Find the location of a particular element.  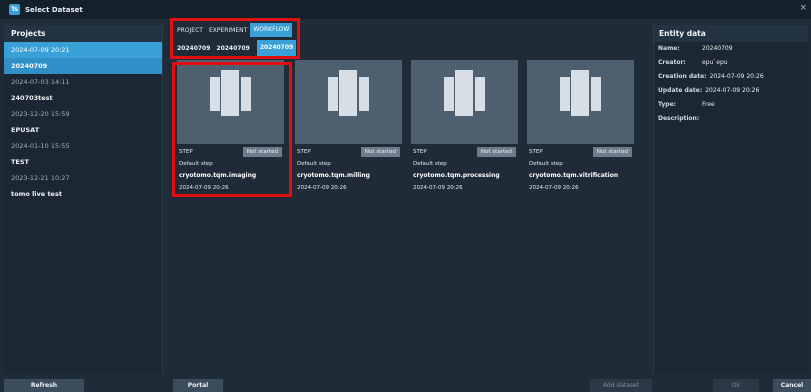

step-name: cryotomo.tqm.vitrification is located at coordinates (574, 175).